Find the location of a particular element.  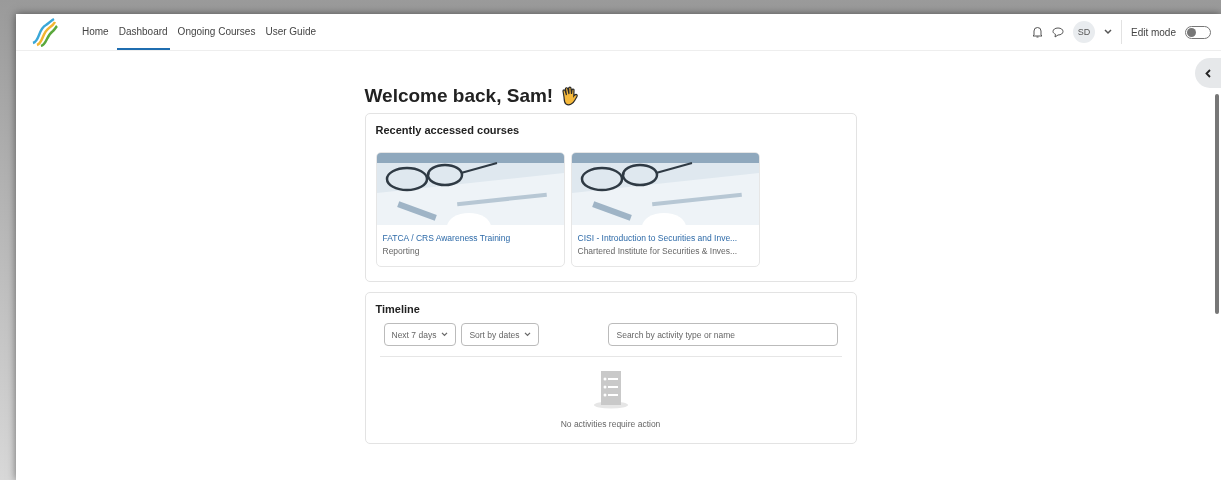

chat-bubble-icon is located at coordinates (1057, 32).